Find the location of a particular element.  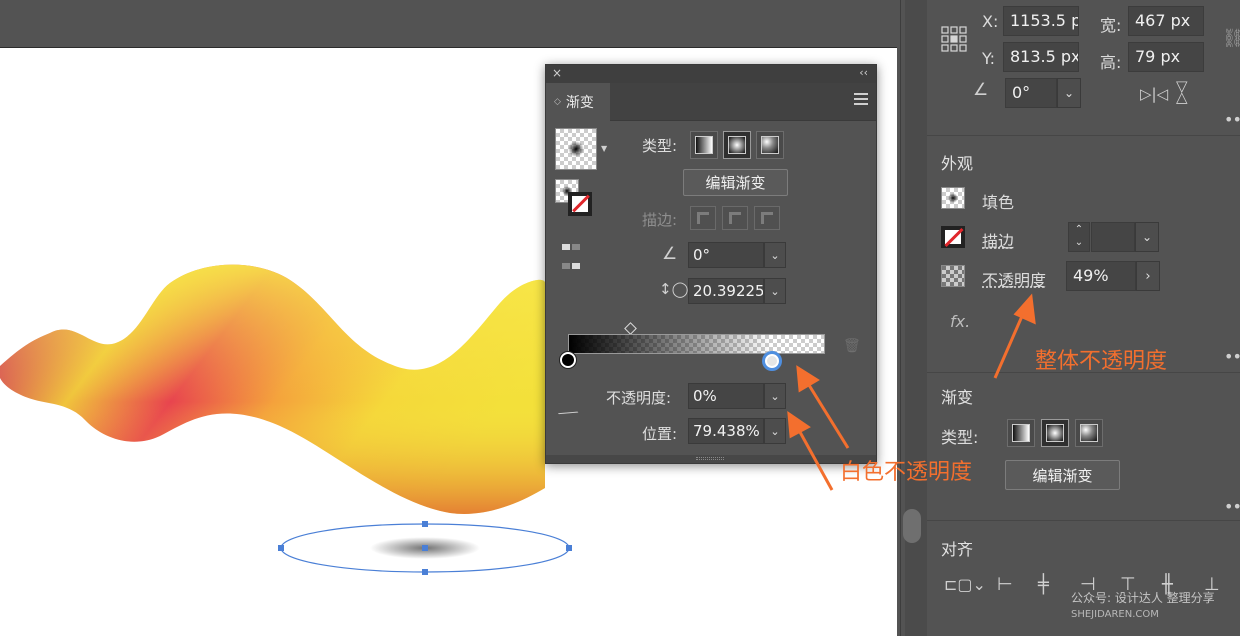

watermark-line-2: SHEJIDAREN.COM is located at coordinates (1115, 614).